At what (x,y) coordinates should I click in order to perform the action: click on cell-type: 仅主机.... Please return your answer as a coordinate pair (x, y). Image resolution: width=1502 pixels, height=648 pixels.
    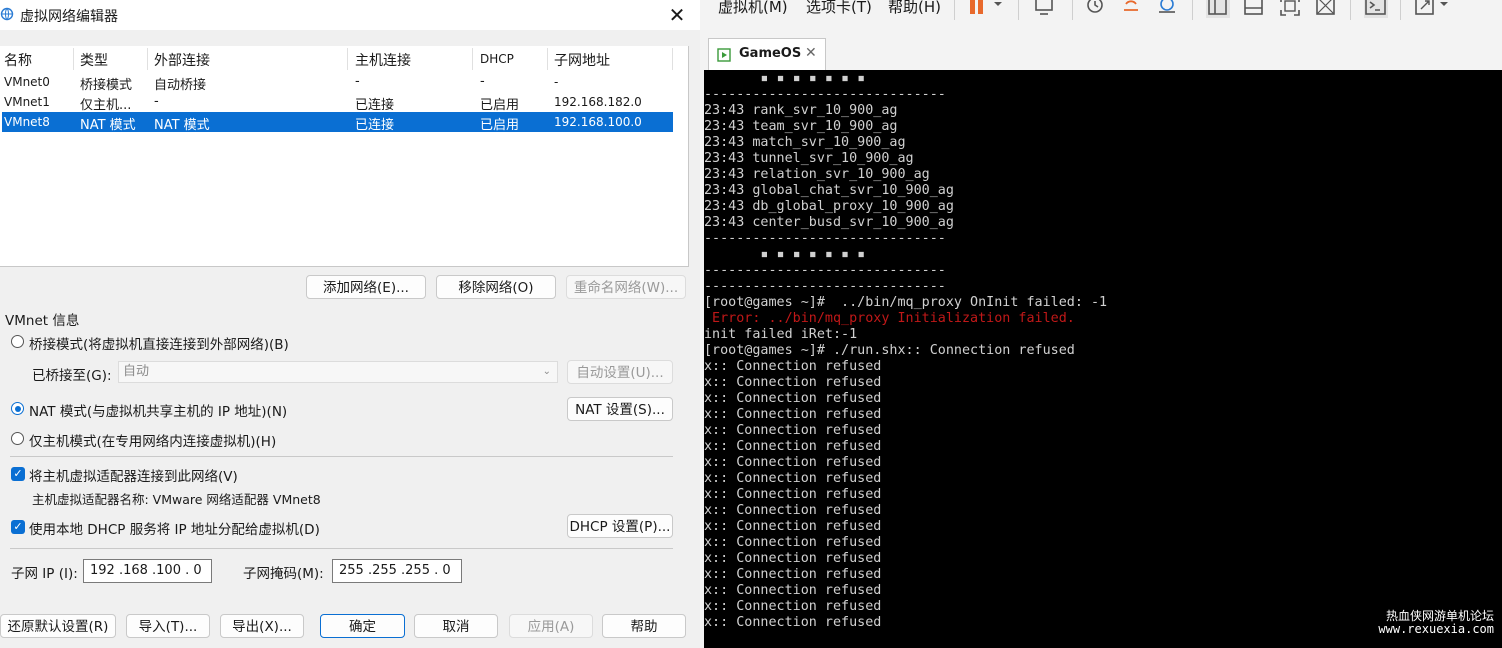
    Looking at the image, I should click on (106, 105).